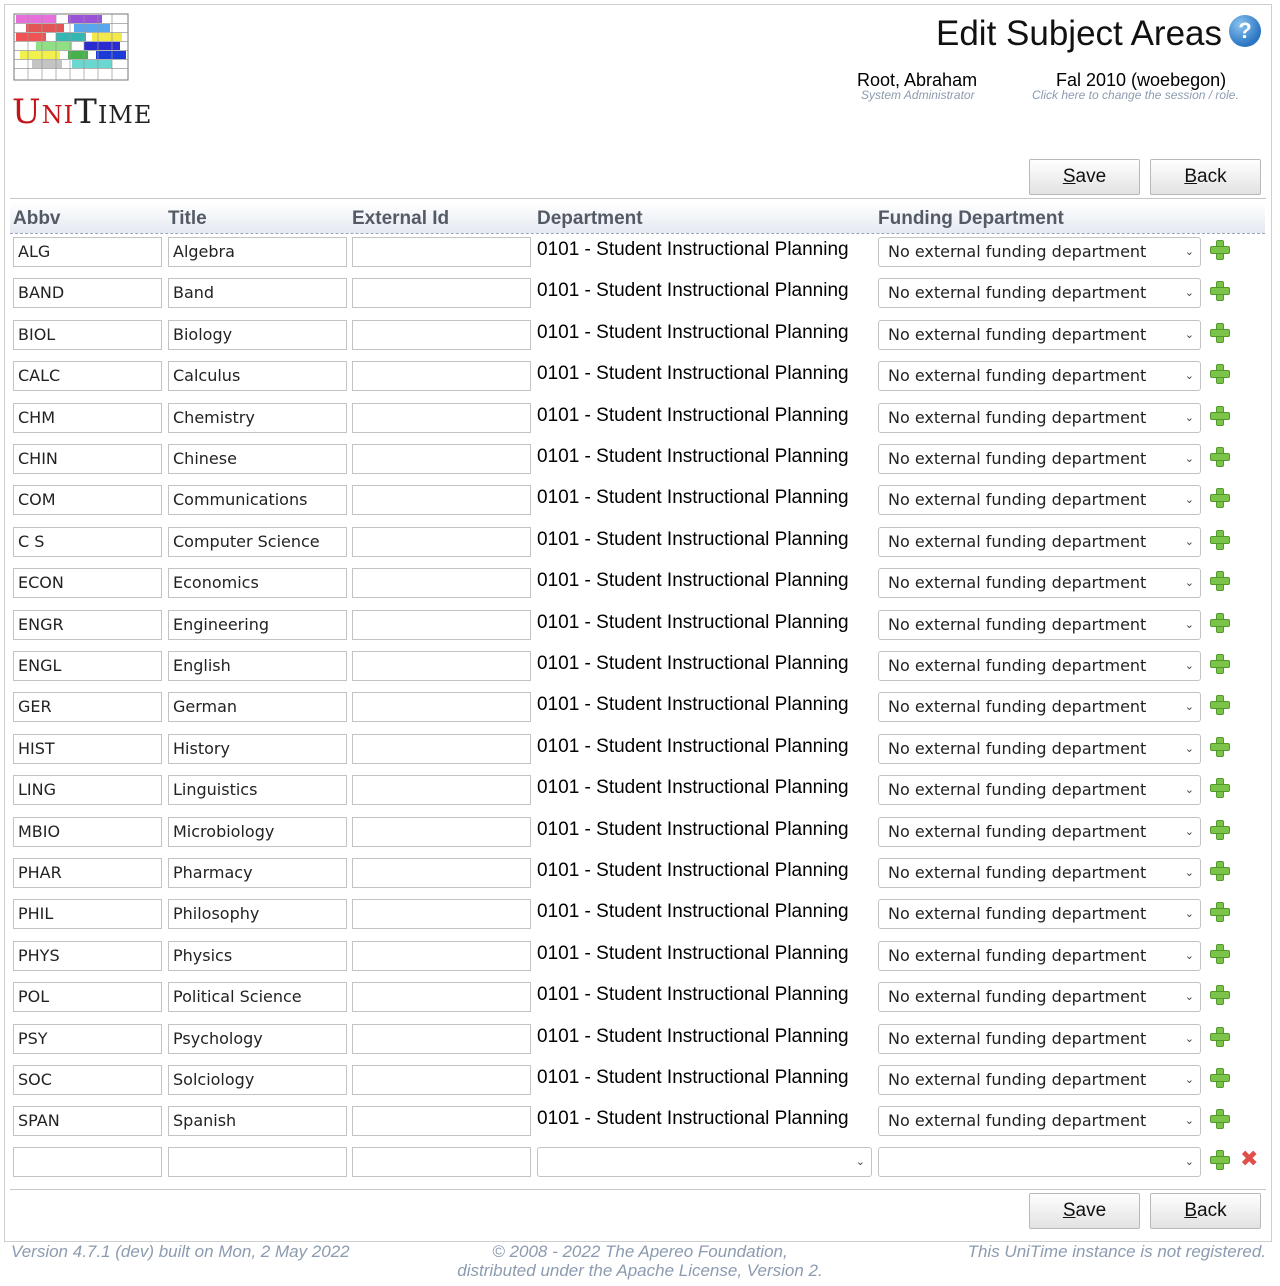 Image resolution: width=1280 pixels, height=1286 pixels. I want to click on abbv-input: GER, so click(87, 707).